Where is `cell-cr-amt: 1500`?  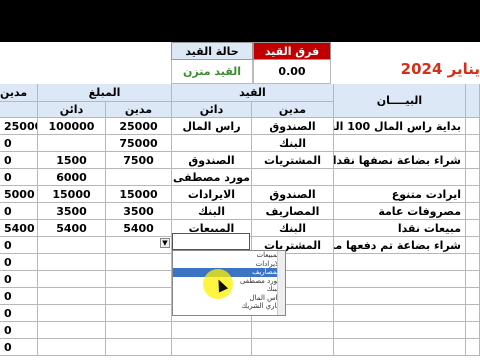
cell-cr-amt: 1500 is located at coordinates (72, 160).